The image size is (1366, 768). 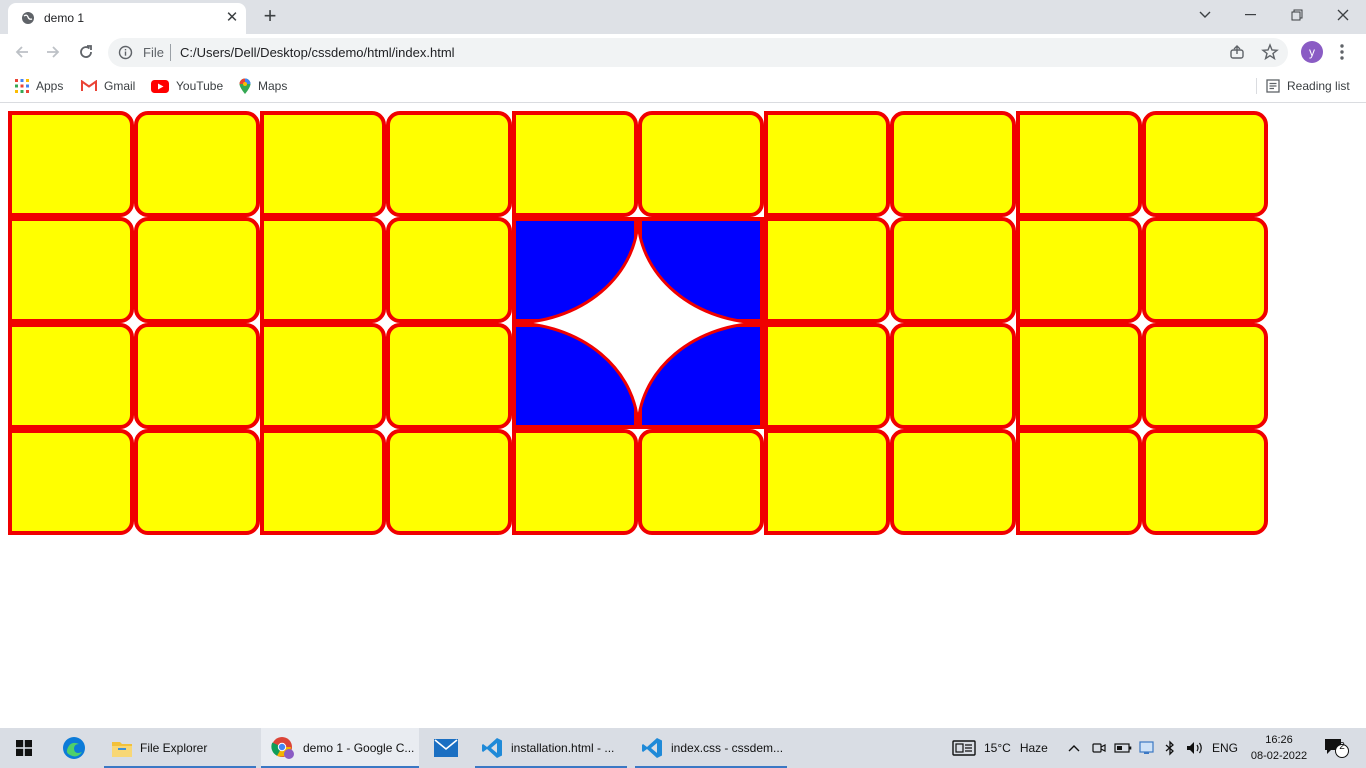 What do you see at coordinates (1337, 748) in the screenshot?
I see `notifications-button: 2` at bounding box center [1337, 748].